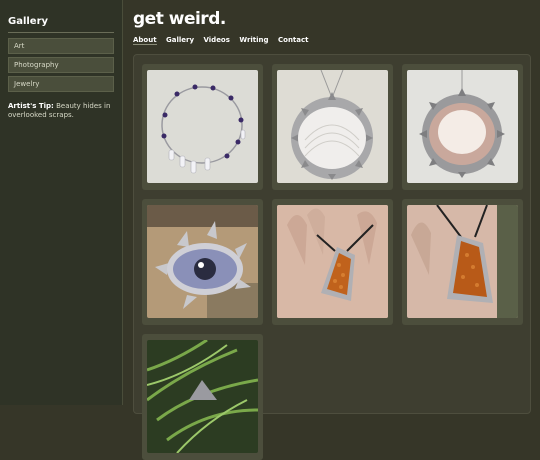 The width and height of the screenshot is (540, 460). Describe the element at coordinates (28, 21) in the screenshot. I see `sidebar-title: Gallery` at that location.